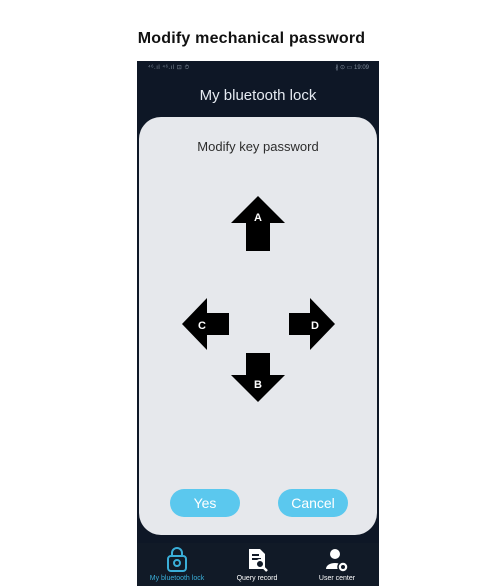 This screenshot has width=503, height=586. I want to click on yes-button: Yes, so click(205, 503).